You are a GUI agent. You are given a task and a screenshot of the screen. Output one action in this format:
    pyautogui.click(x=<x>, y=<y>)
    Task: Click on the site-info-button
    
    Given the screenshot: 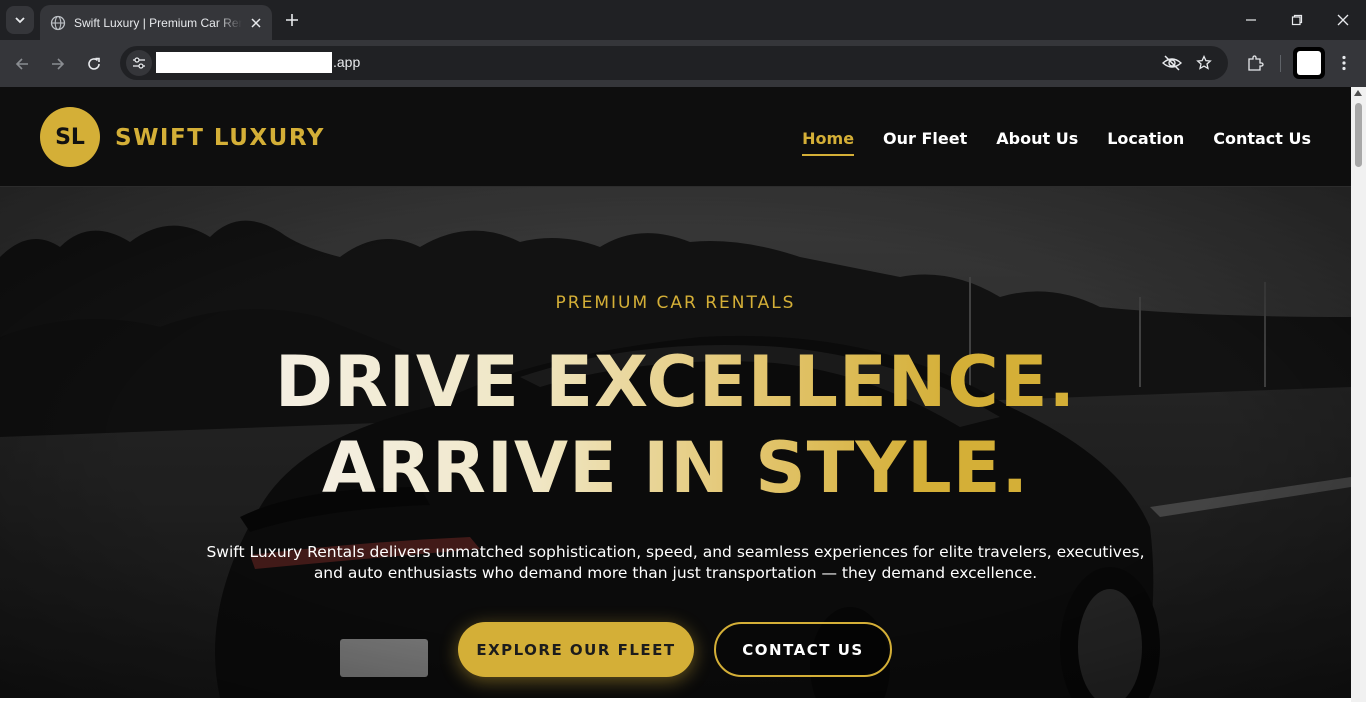 What is the action you would take?
    pyautogui.click(x=139, y=63)
    